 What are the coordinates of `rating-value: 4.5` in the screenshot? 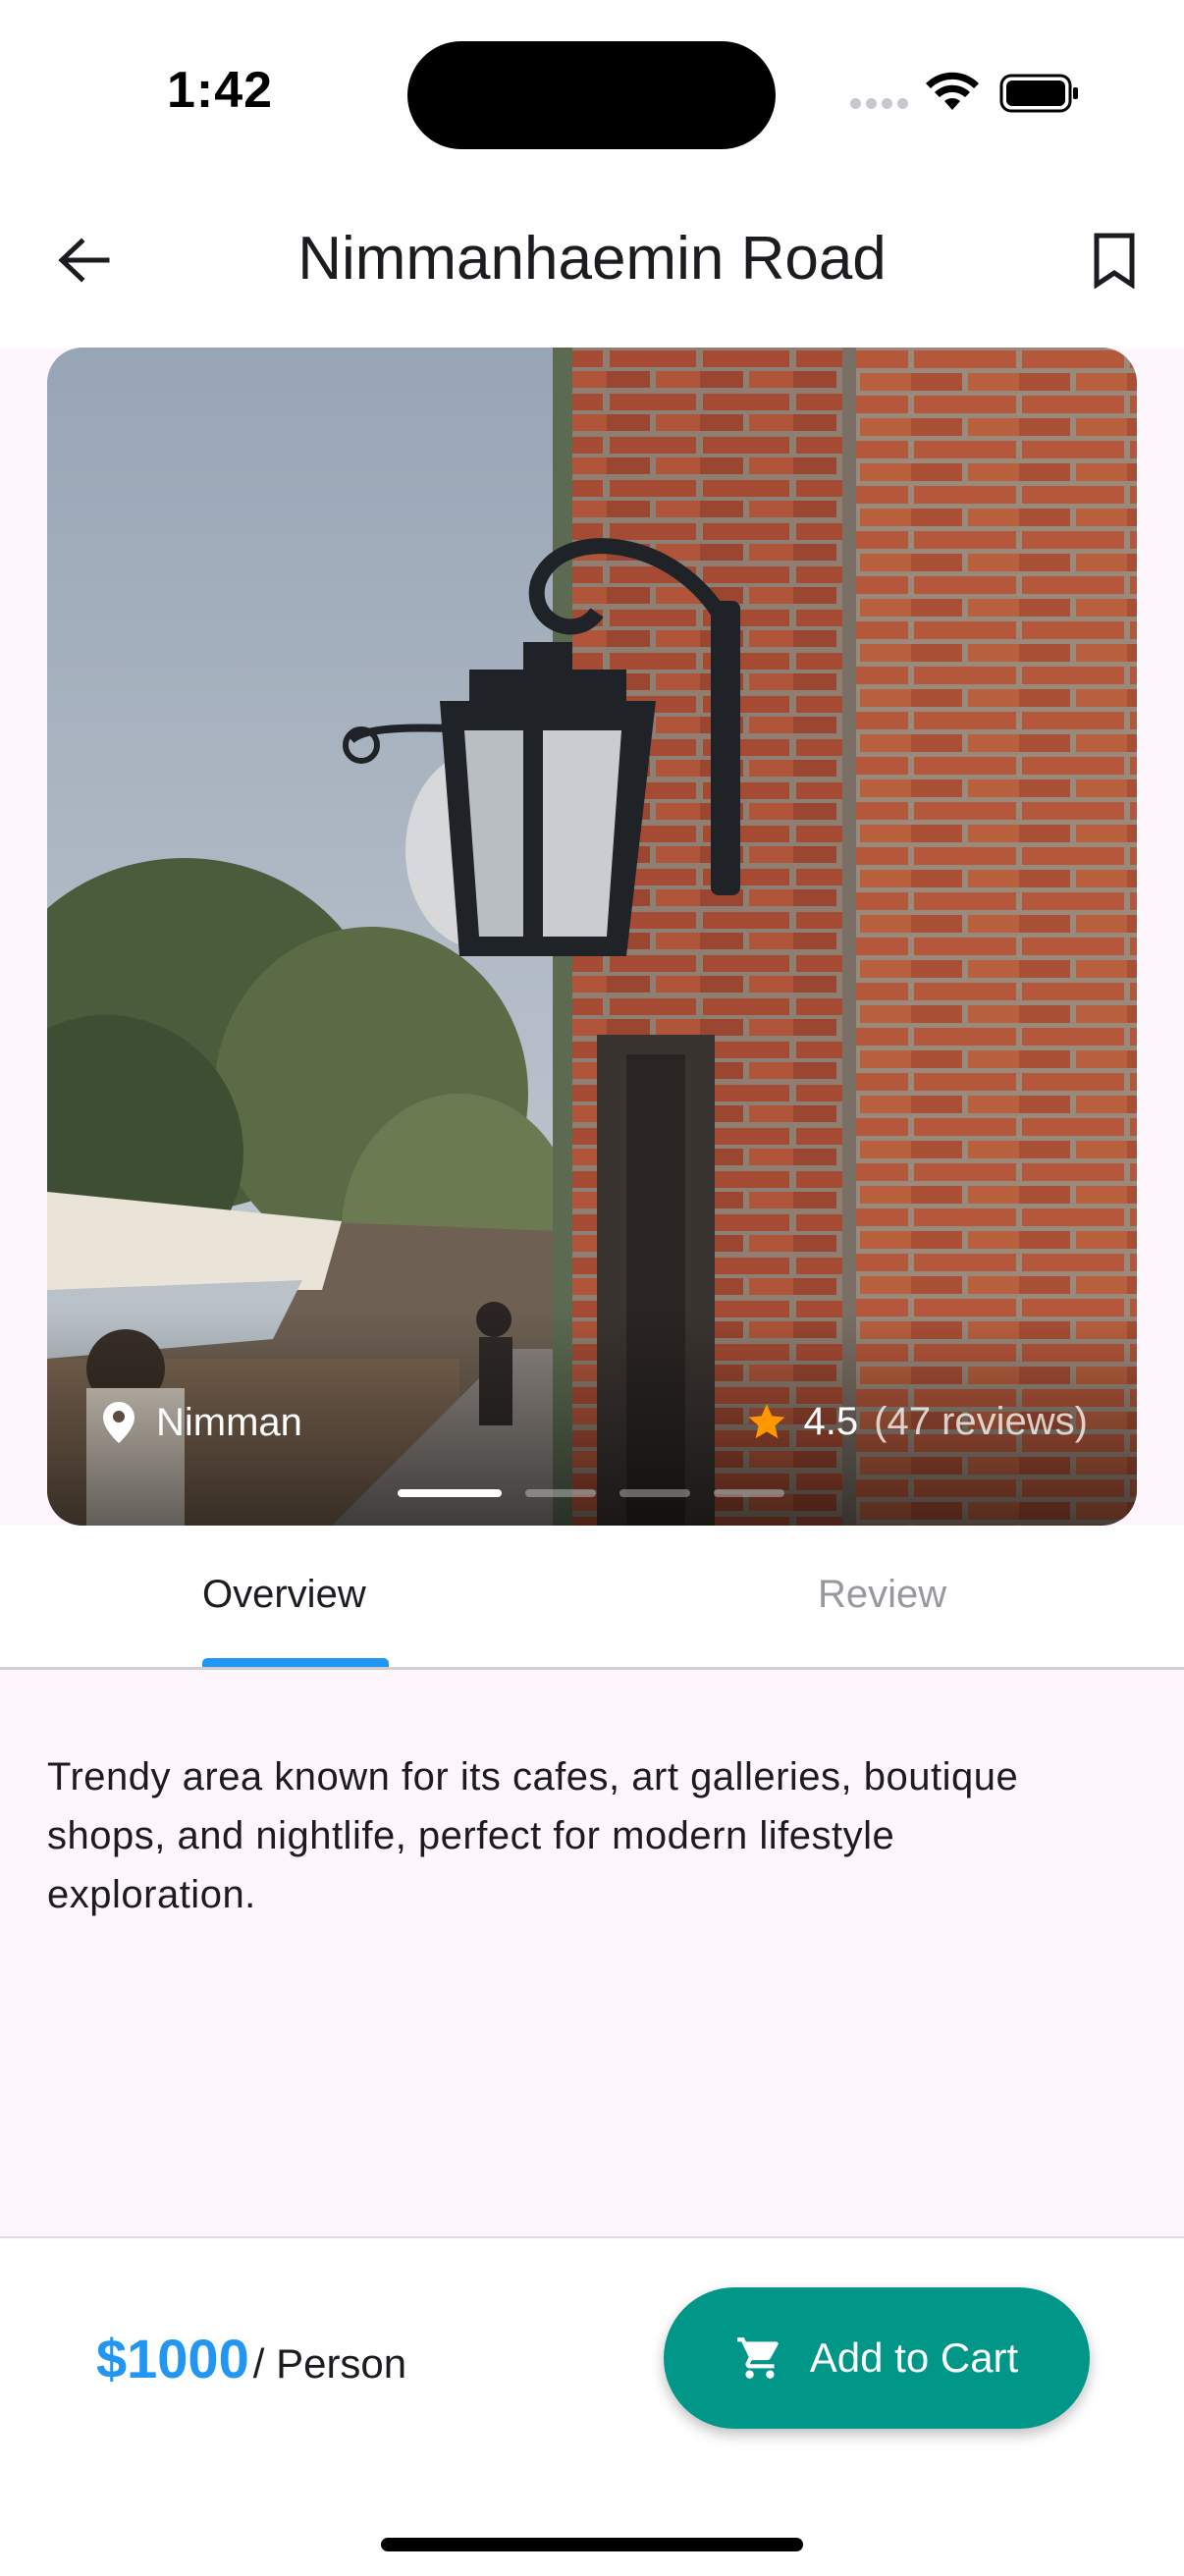 It's located at (831, 1421).